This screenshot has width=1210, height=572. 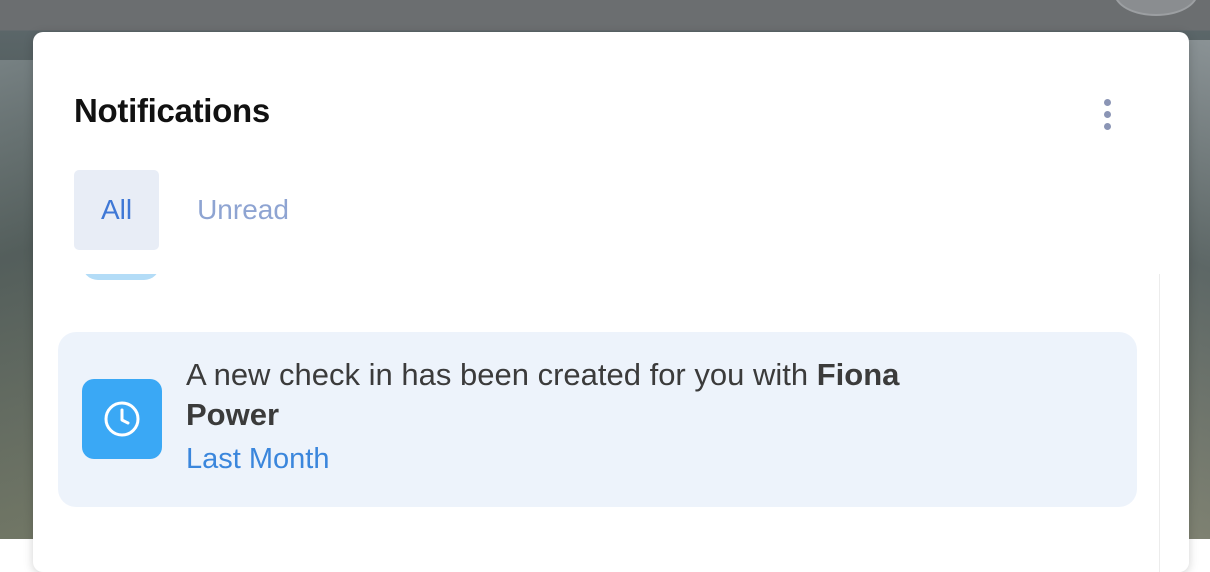 What do you see at coordinates (122, 419) in the screenshot?
I see `clock-icon` at bounding box center [122, 419].